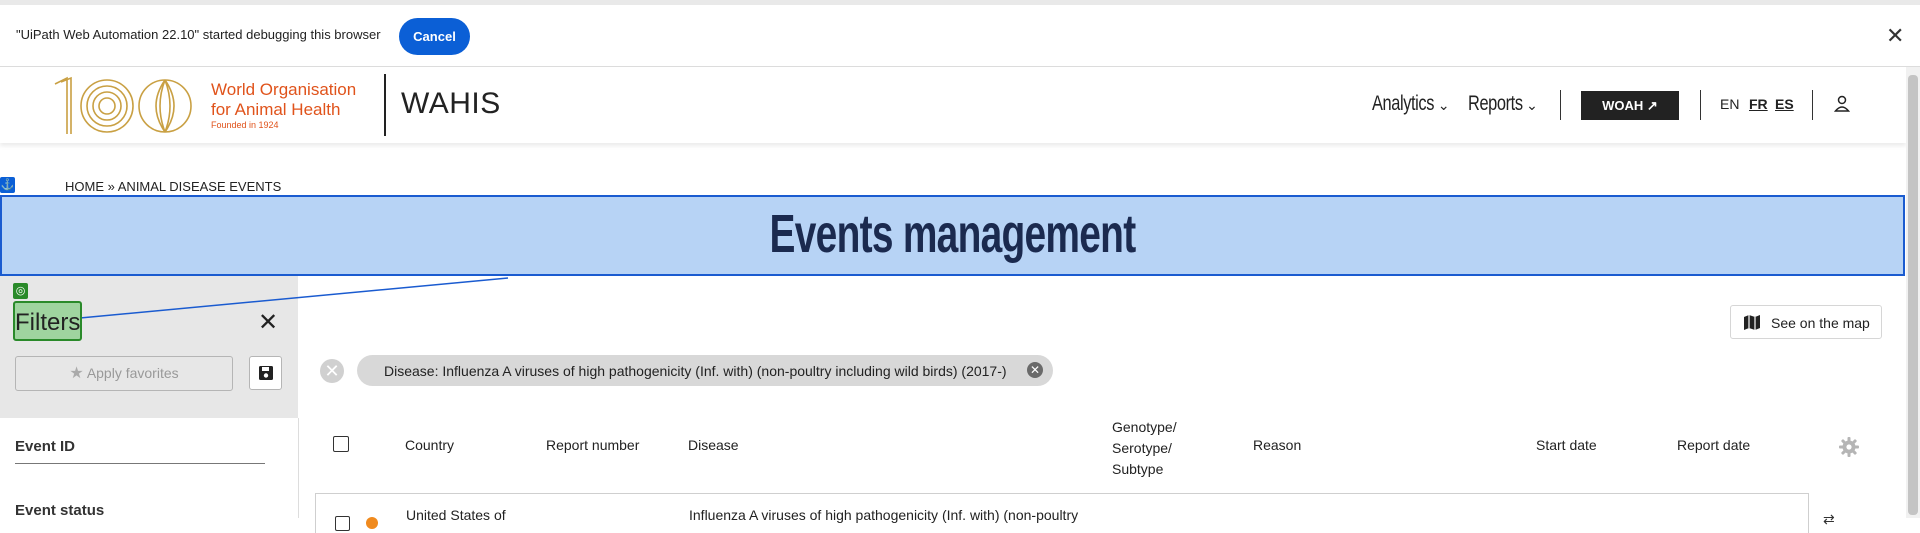  What do you see at coordinates (434, 36) in the screenshot?
I see `cancel-debugging-button: Cancel` at bounding box center [434, 36].